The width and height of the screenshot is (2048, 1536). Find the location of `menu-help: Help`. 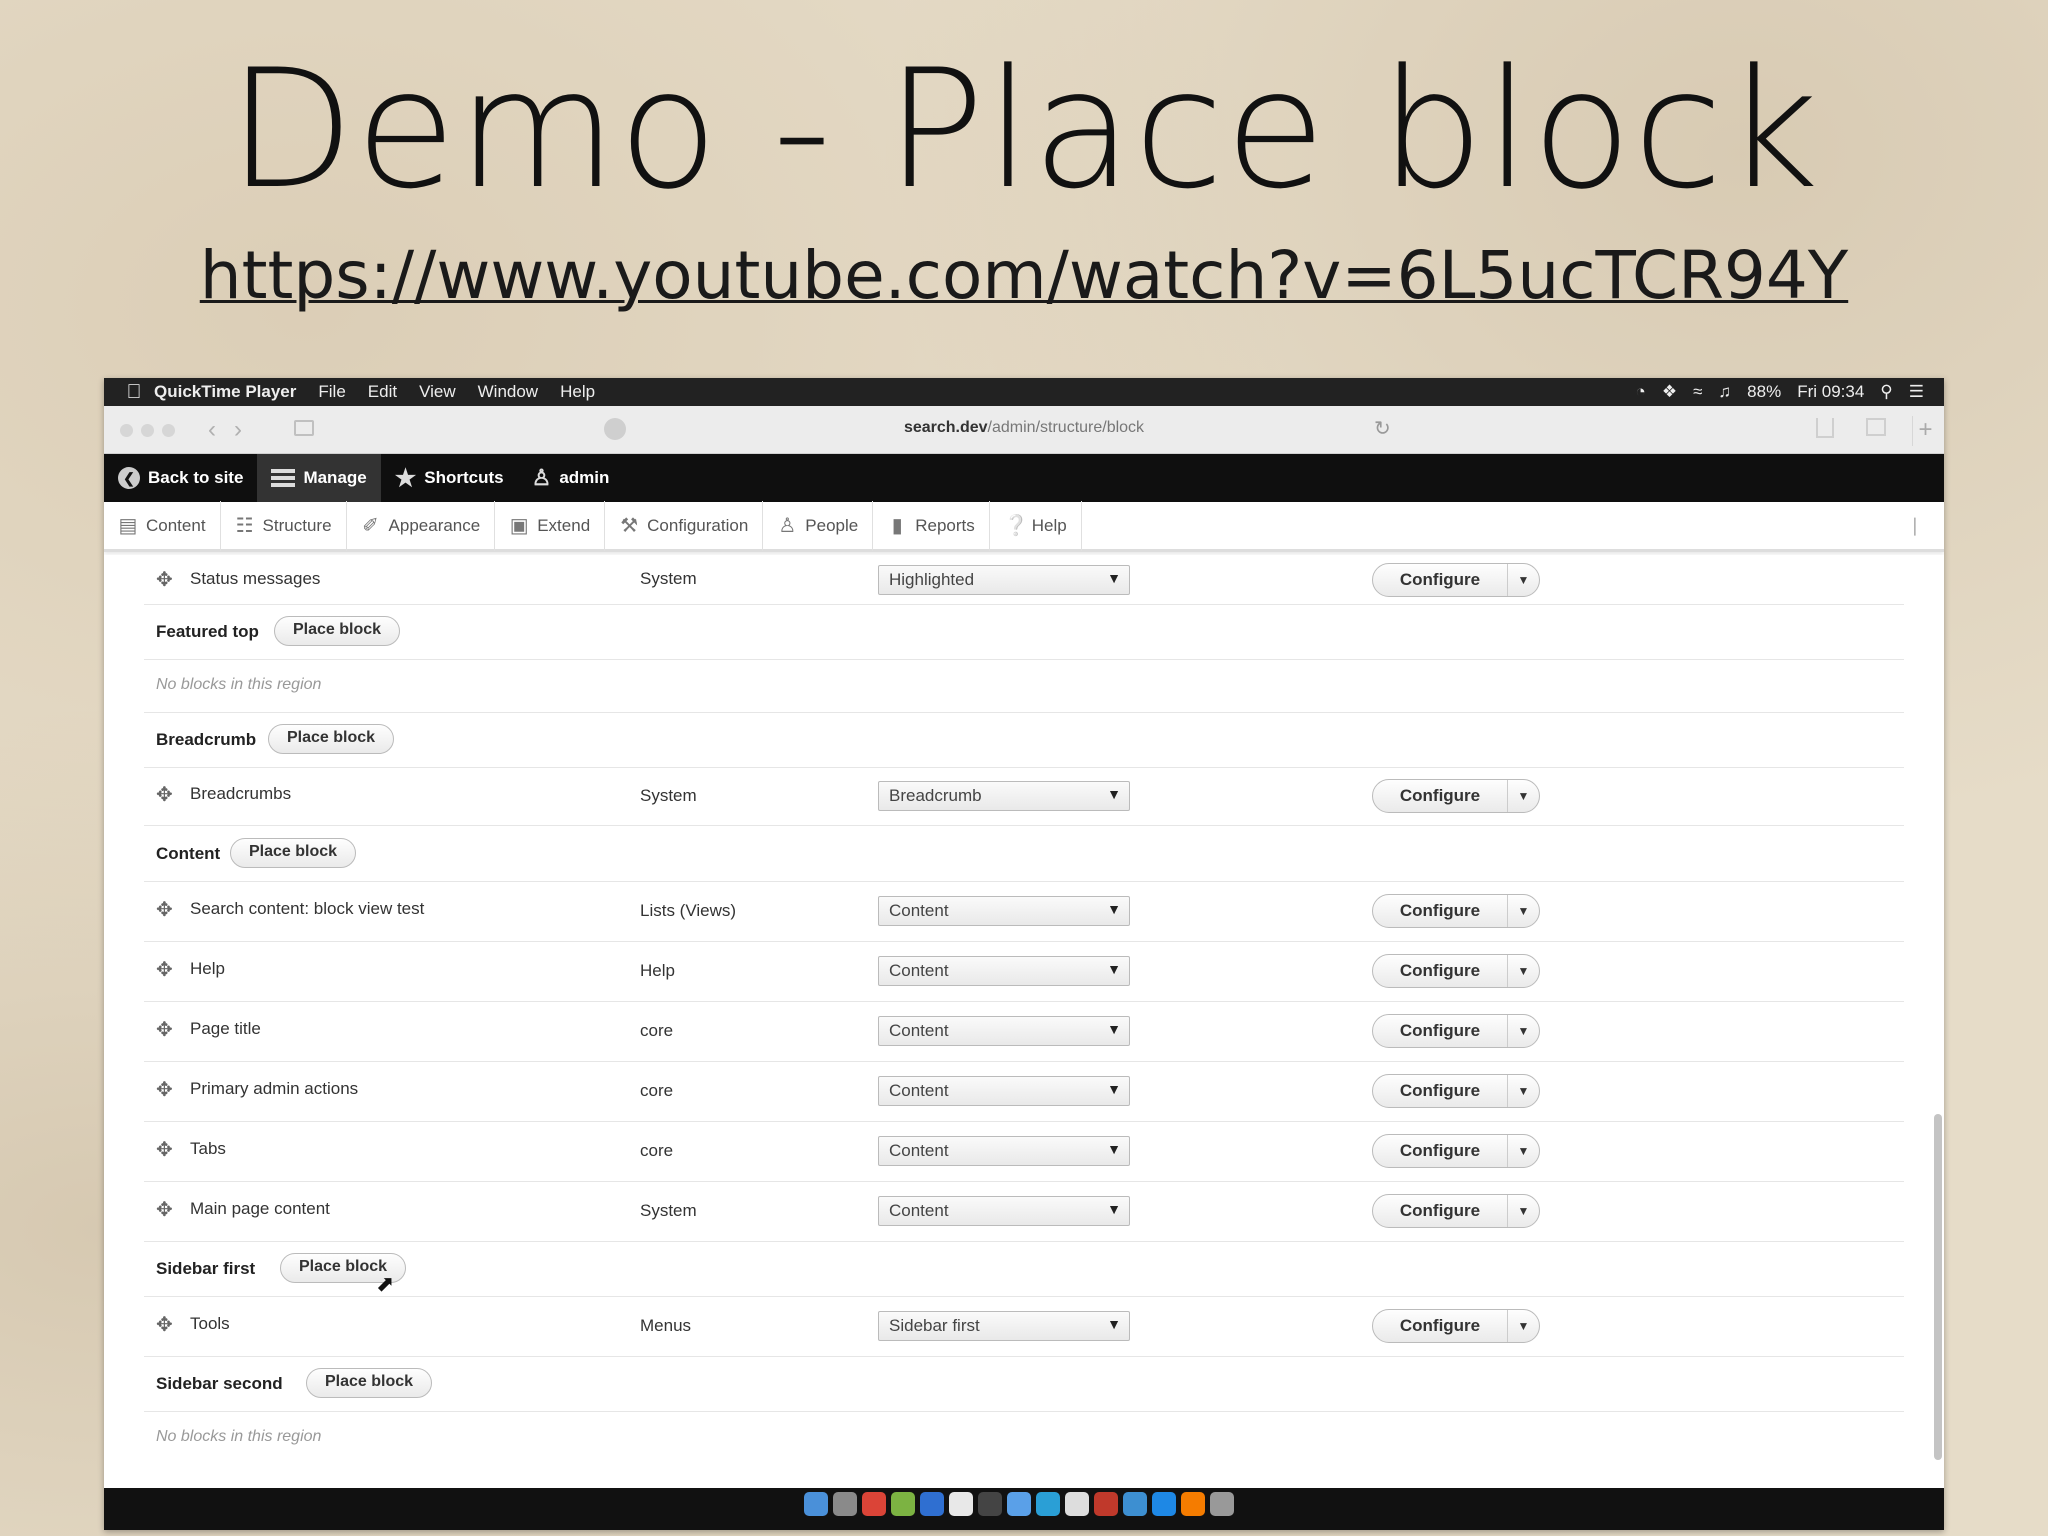

menu-help: Help is located at coordinates (577, 392).